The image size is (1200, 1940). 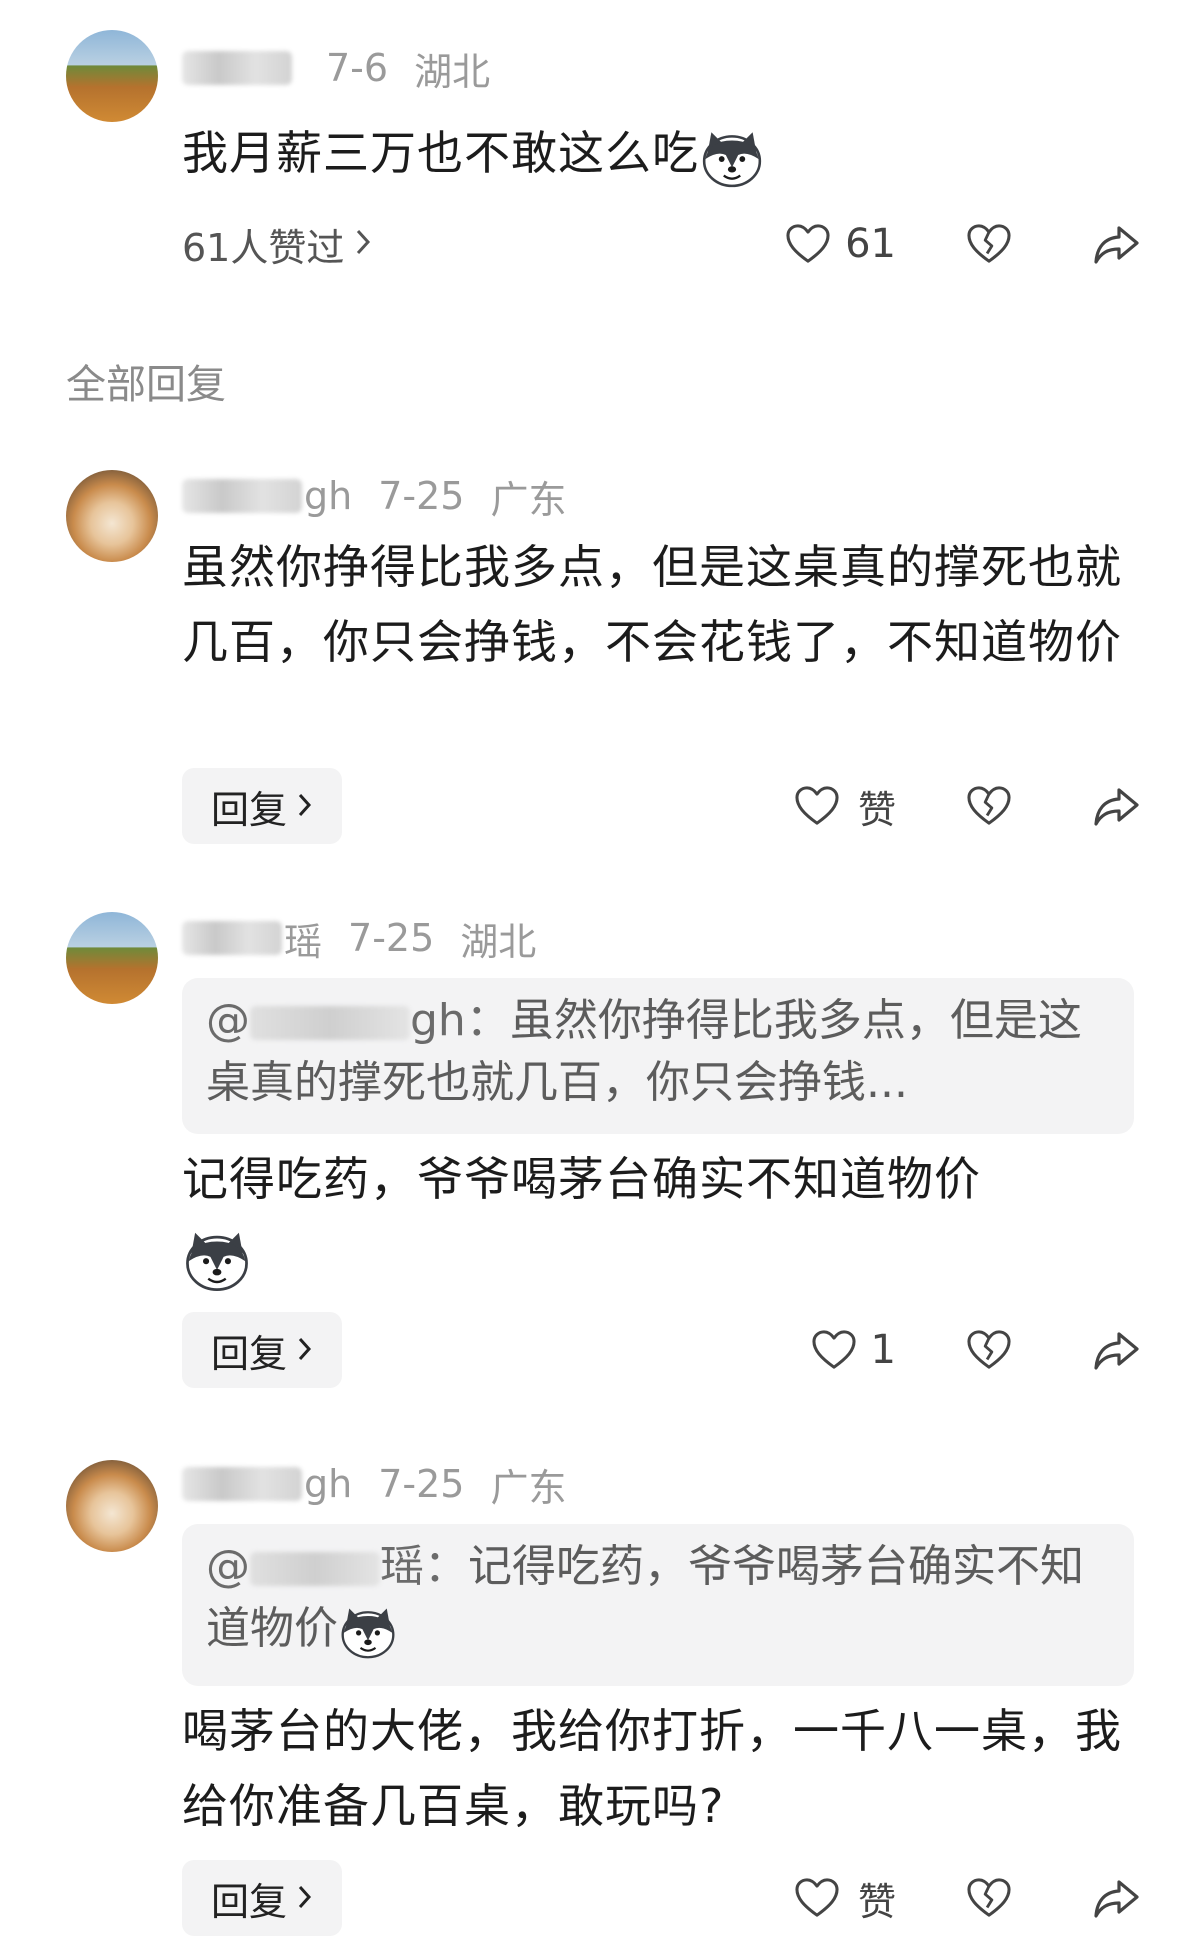 I want to click on reply-meta: 瑶 7-25 湖北, so click(x=359, y=938).